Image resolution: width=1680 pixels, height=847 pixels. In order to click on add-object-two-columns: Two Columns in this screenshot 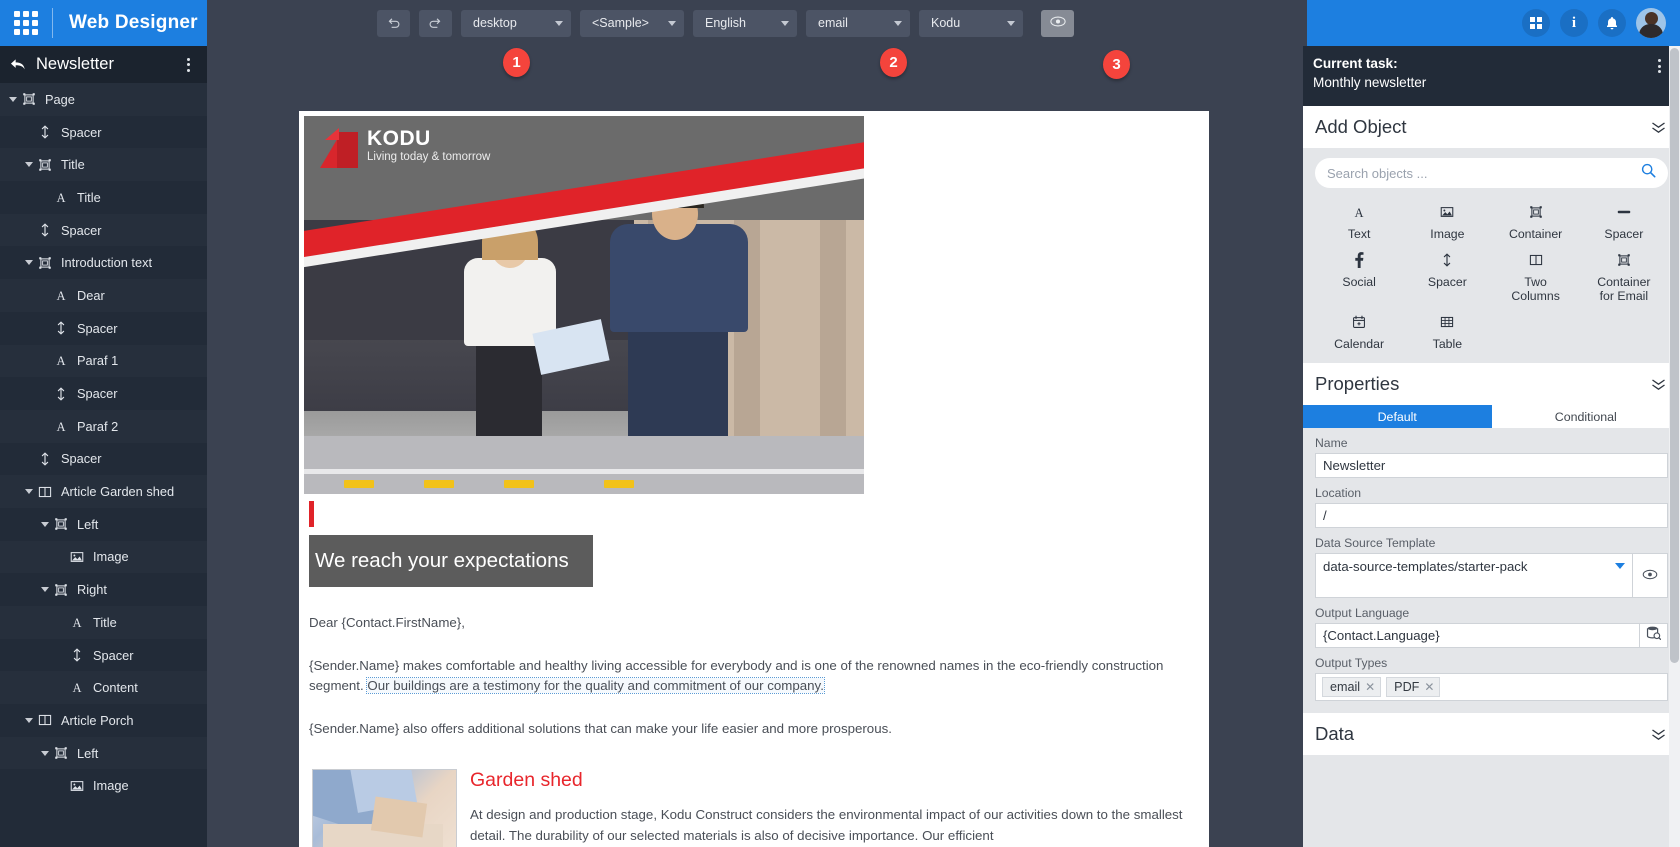, I will do `click(1536, 276)`.